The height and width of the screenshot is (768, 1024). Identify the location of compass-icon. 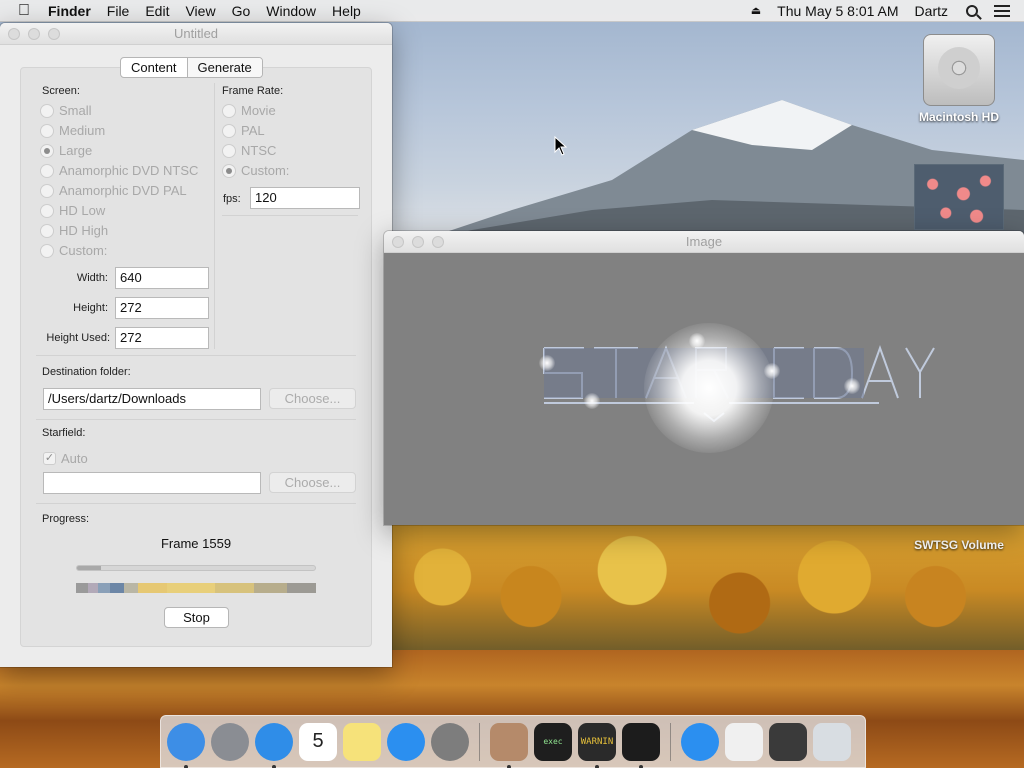
(274, 745).